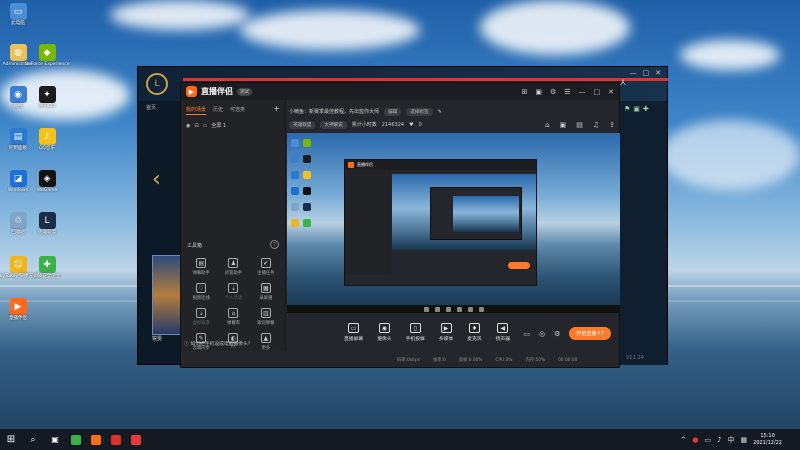 The width and height of the screenshot is (800, 450). I want to click on tool-item: ⇣ 虚拟背景, so click(201, 317).